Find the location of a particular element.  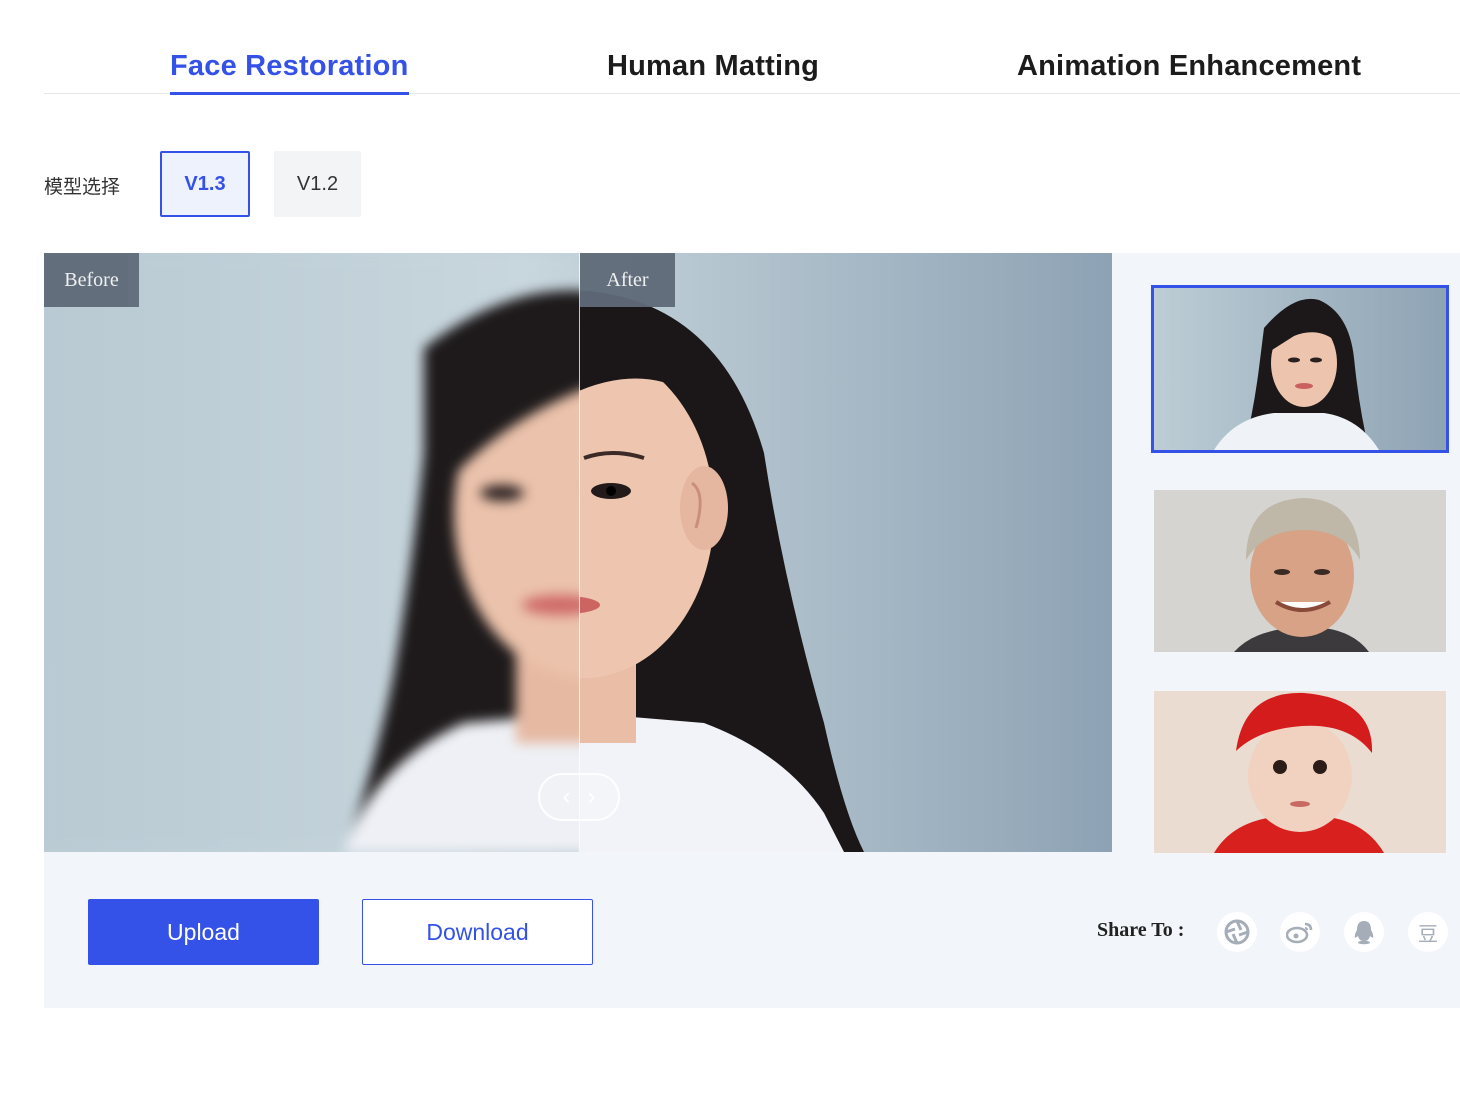

chevron-right-icon: › is located at coordinates (591, 796).